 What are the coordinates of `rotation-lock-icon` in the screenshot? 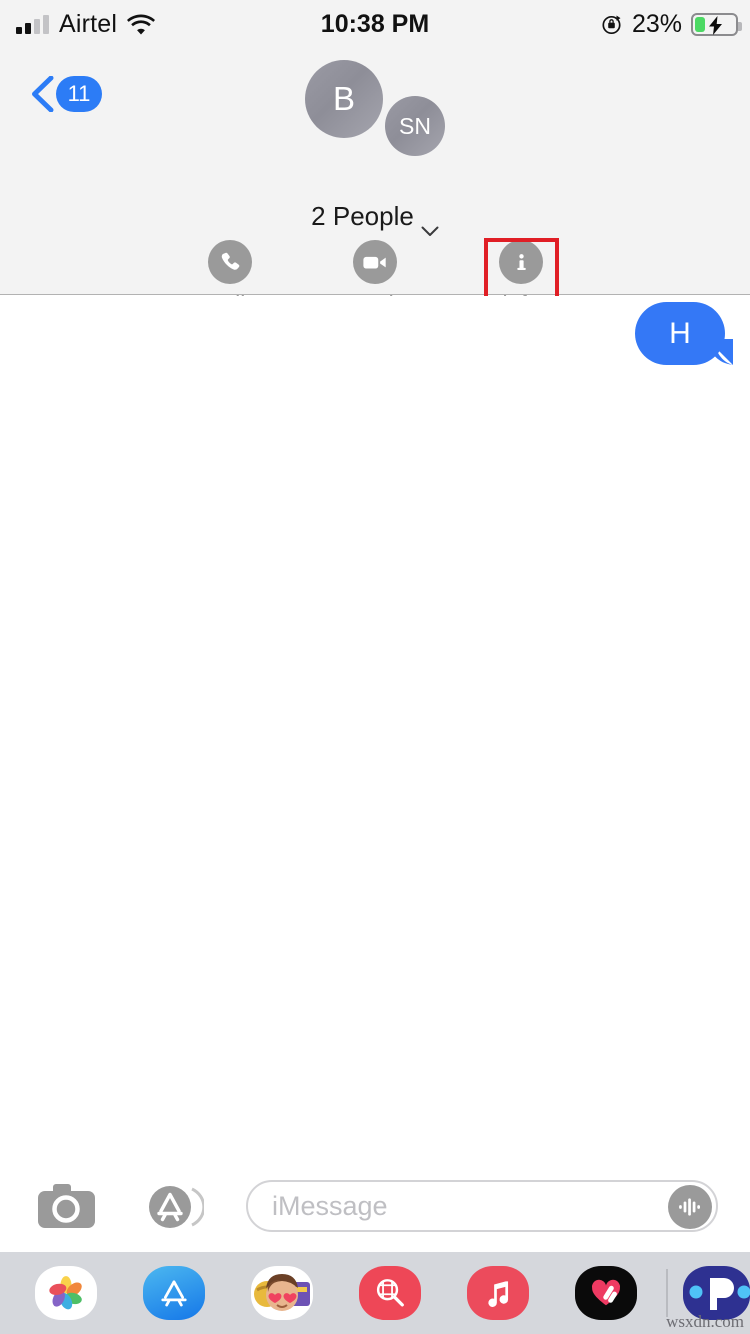 It's located at (611, 24).